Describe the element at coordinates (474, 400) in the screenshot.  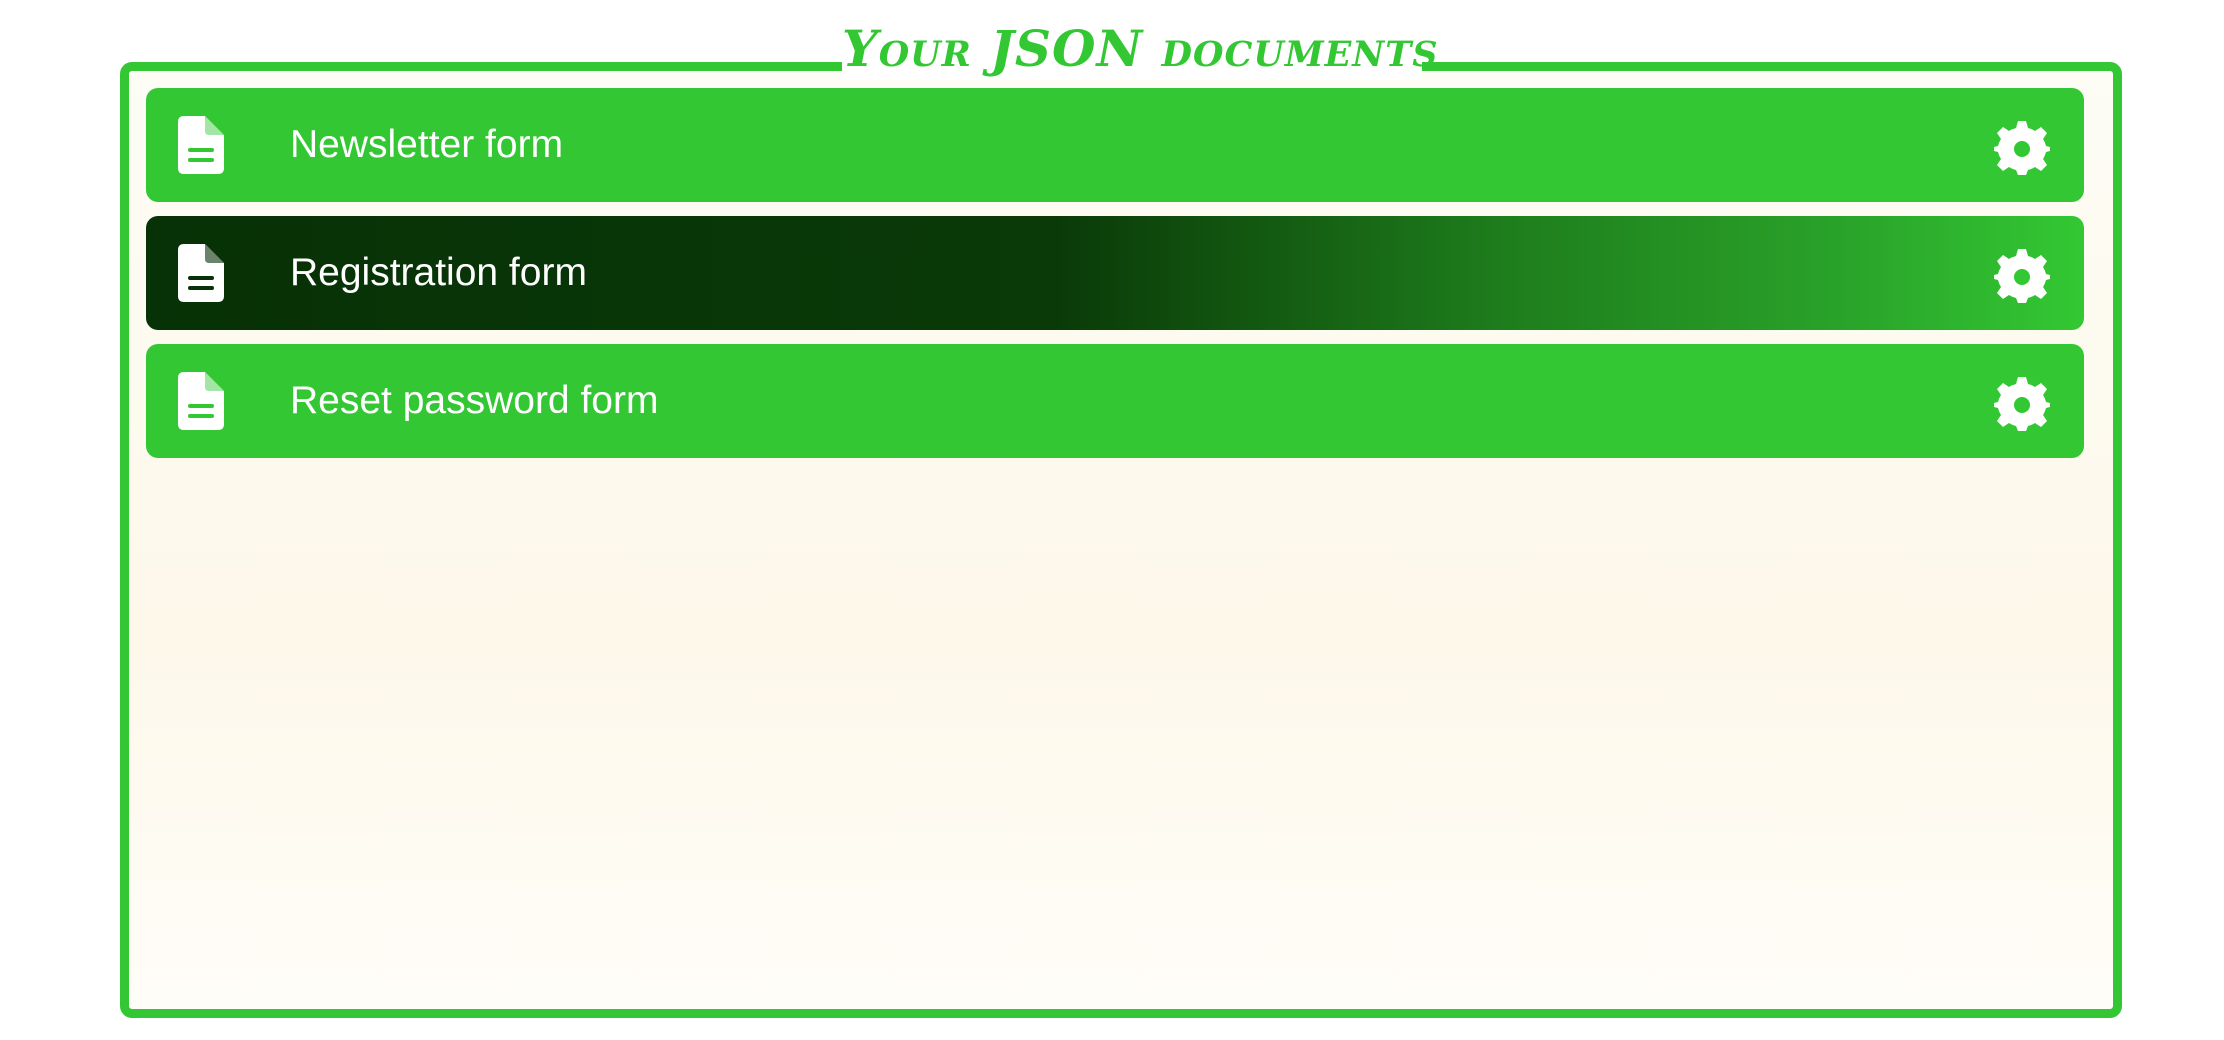
I see `document-label: Reset password form` at that location.